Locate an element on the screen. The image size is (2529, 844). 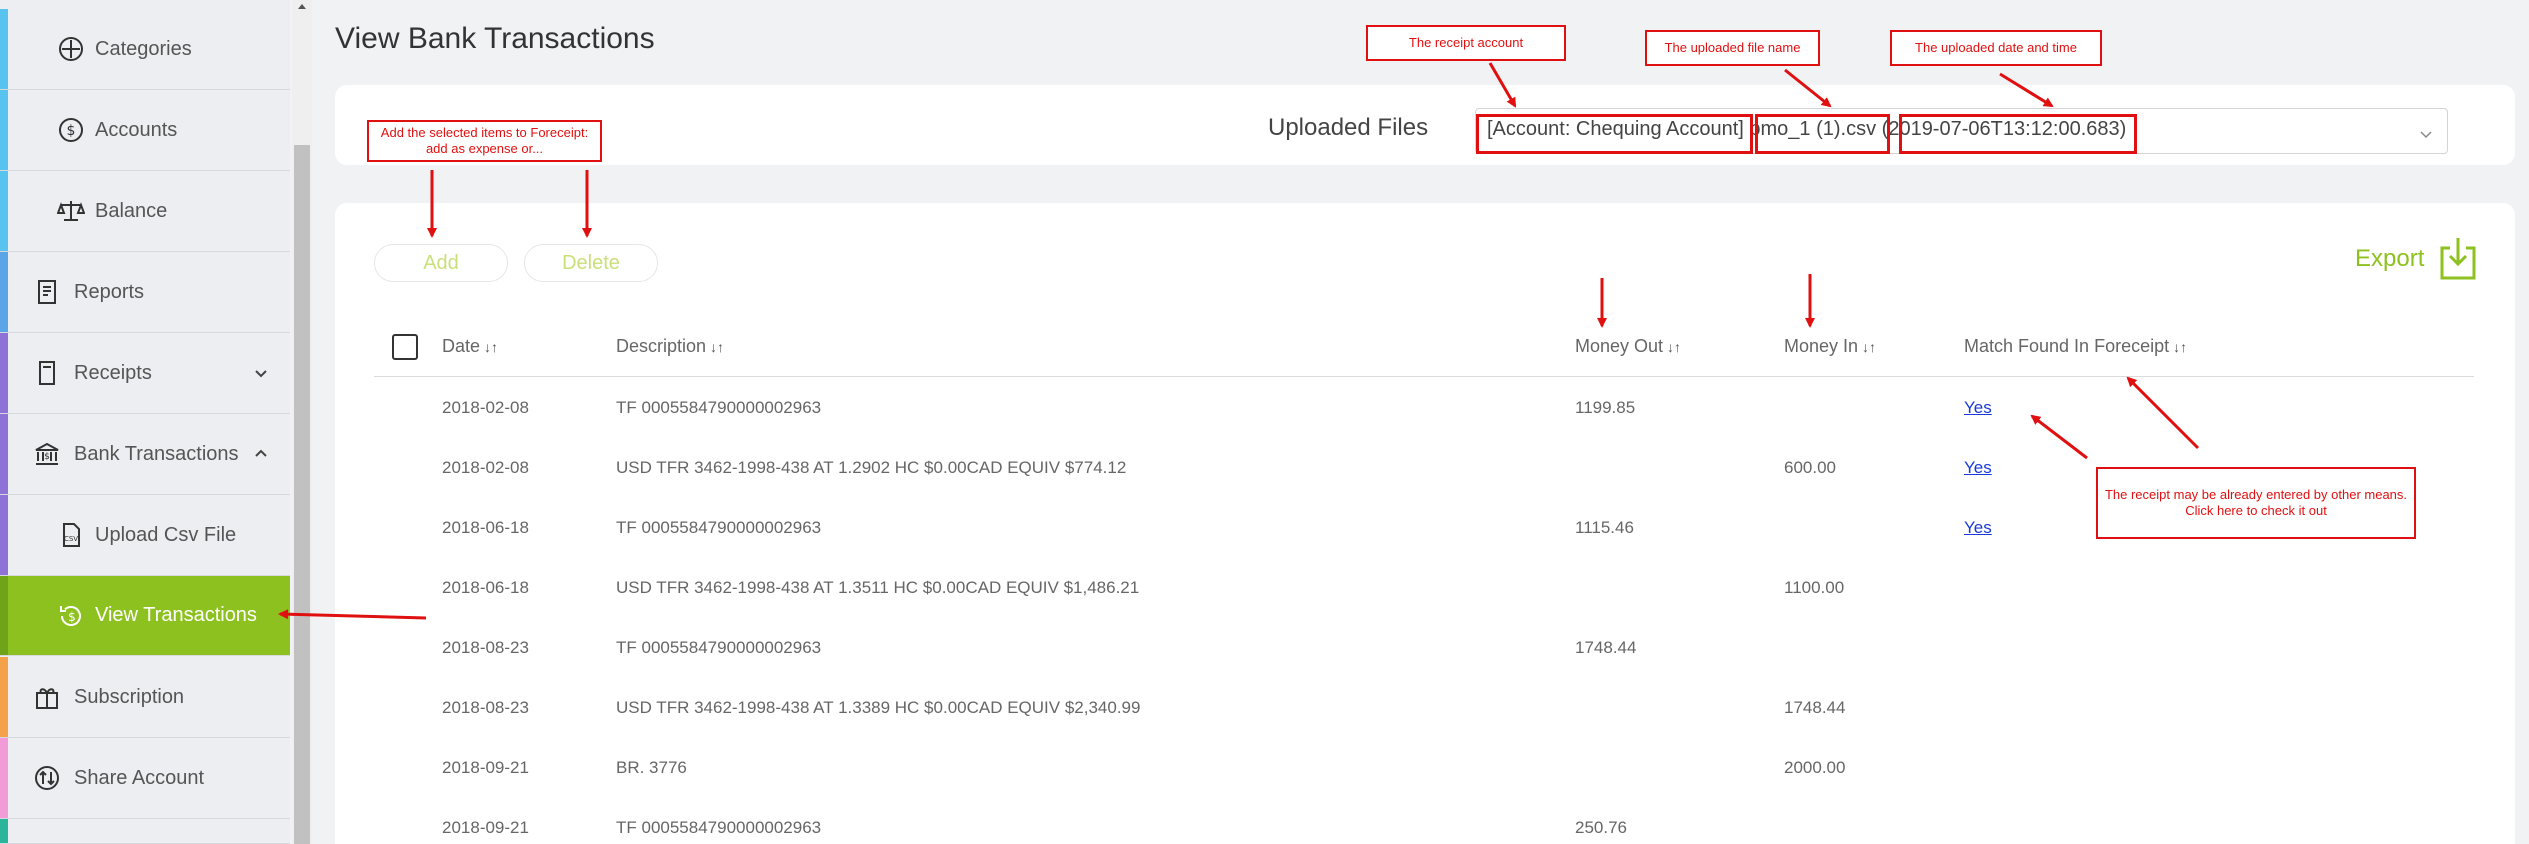
cell-money-out: 1115.46 is located at coordinates (1604, 527).